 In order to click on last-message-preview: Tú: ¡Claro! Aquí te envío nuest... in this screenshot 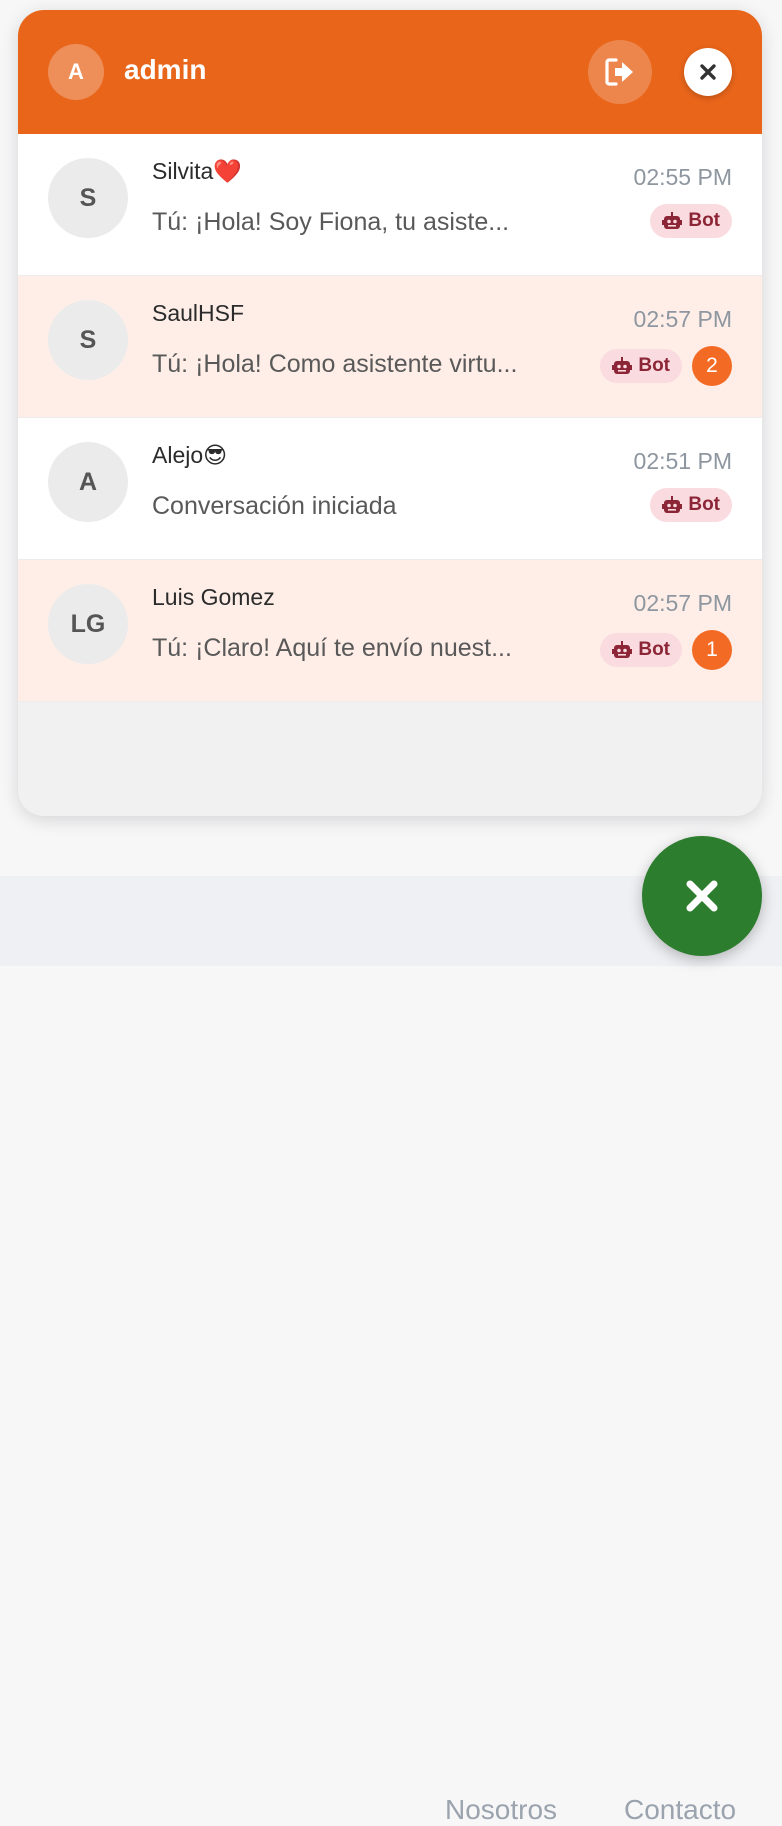, I will do `click(332, 648)`.